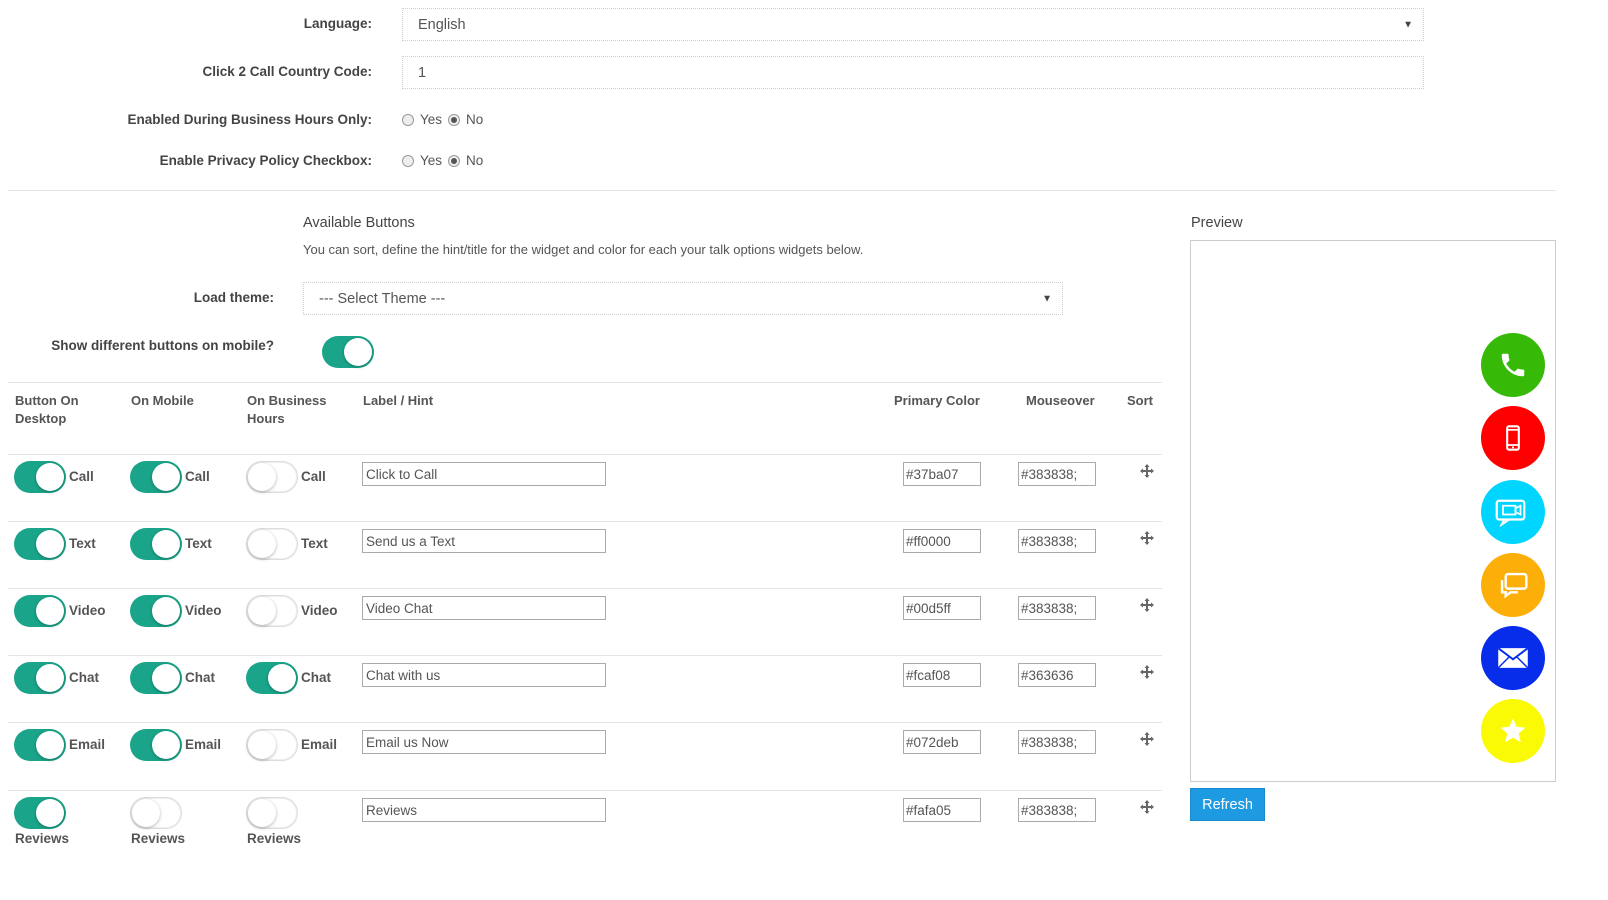 This screenshot has height=900, width=1608. I want to click on chat-desktop-toggle, so click(40, 678).